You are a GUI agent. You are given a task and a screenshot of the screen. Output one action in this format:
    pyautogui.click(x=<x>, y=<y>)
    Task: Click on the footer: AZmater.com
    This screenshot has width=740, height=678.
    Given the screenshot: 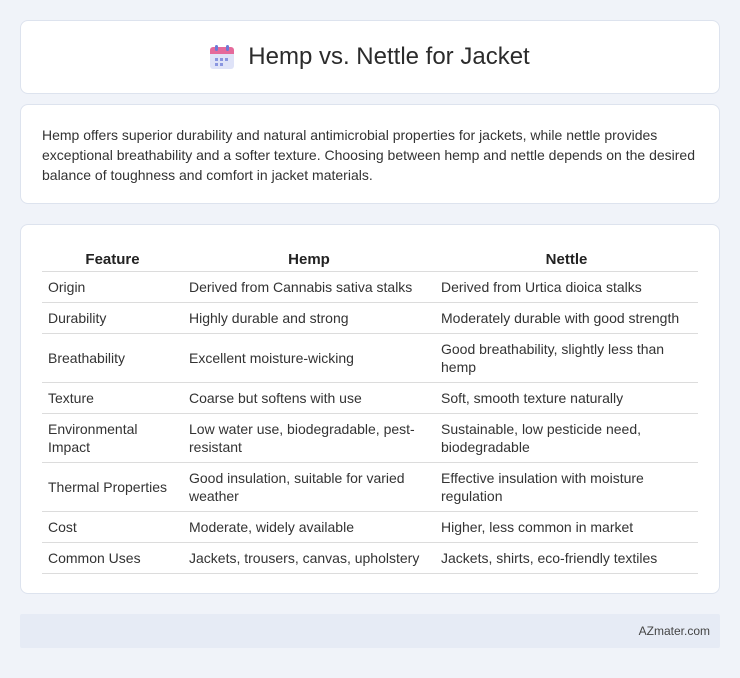 What is the action you would take?
    pyautogui.click(x=370, y=631)
    